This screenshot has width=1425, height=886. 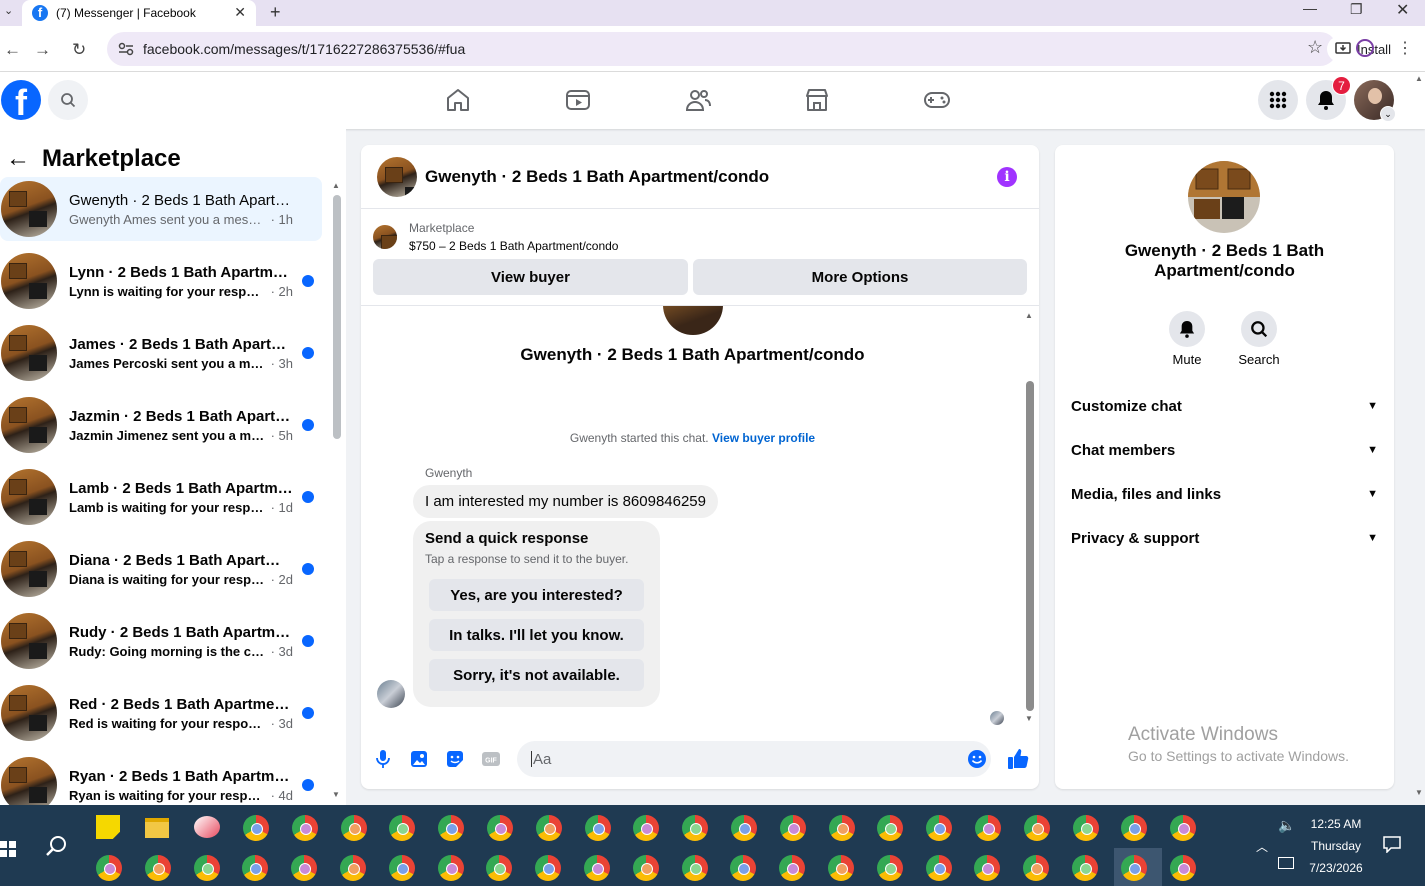 What do you see at coordinates (419, 759) in the screenshot?
I see `photo-icon` at bounding box center [419, 759].